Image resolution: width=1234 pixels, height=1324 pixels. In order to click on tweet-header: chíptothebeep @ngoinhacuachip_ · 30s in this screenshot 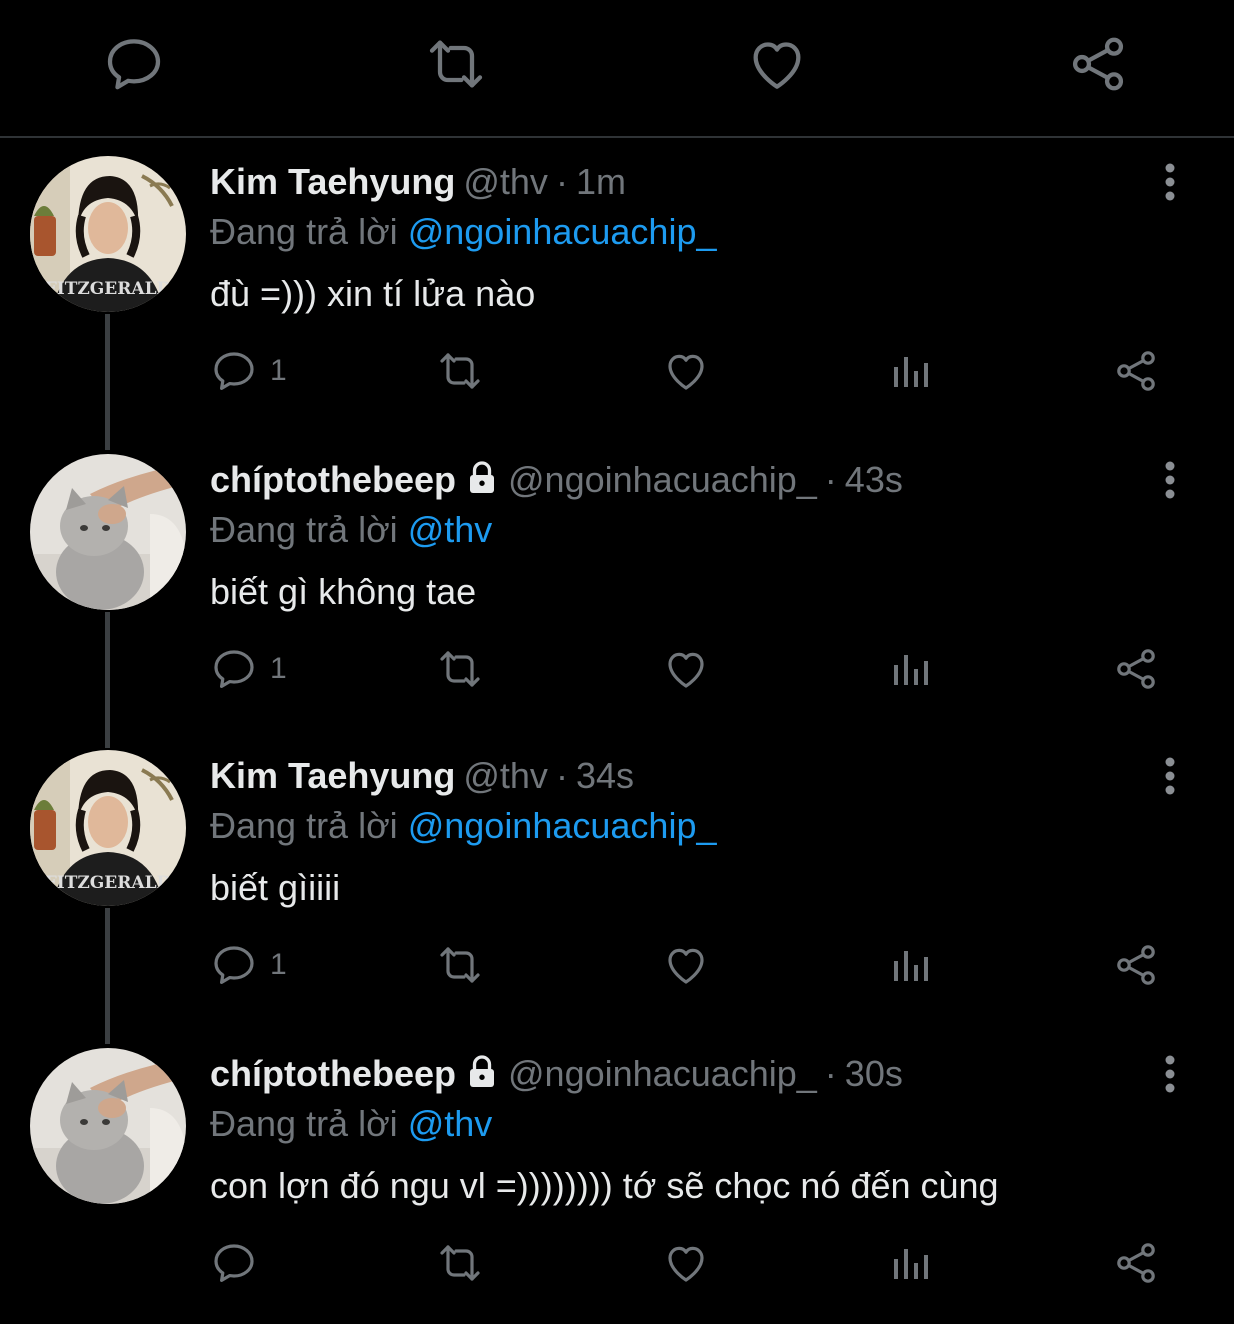, I will do `click(556, 1074)`.